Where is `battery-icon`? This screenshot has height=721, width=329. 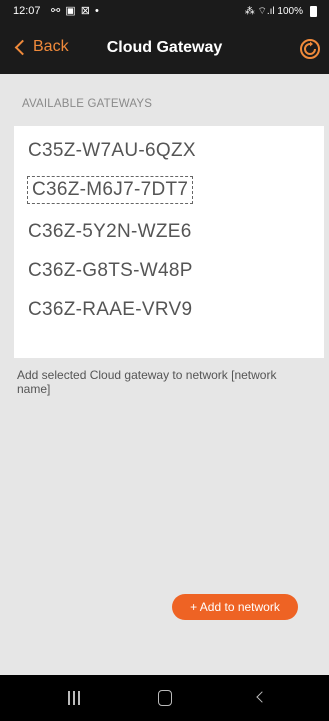
battery-icon is located at coordinates (313, 11).